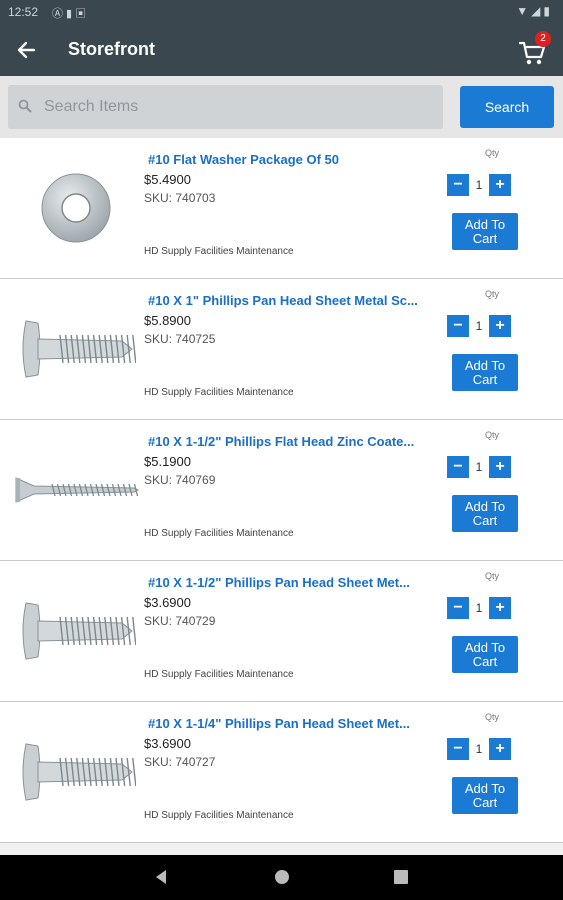 The image size is (563, 900). What do you see at coordinates (281, 50) in the screenshot?
I see `app-bar: Storefront 2` at bounding box center [281, 50].